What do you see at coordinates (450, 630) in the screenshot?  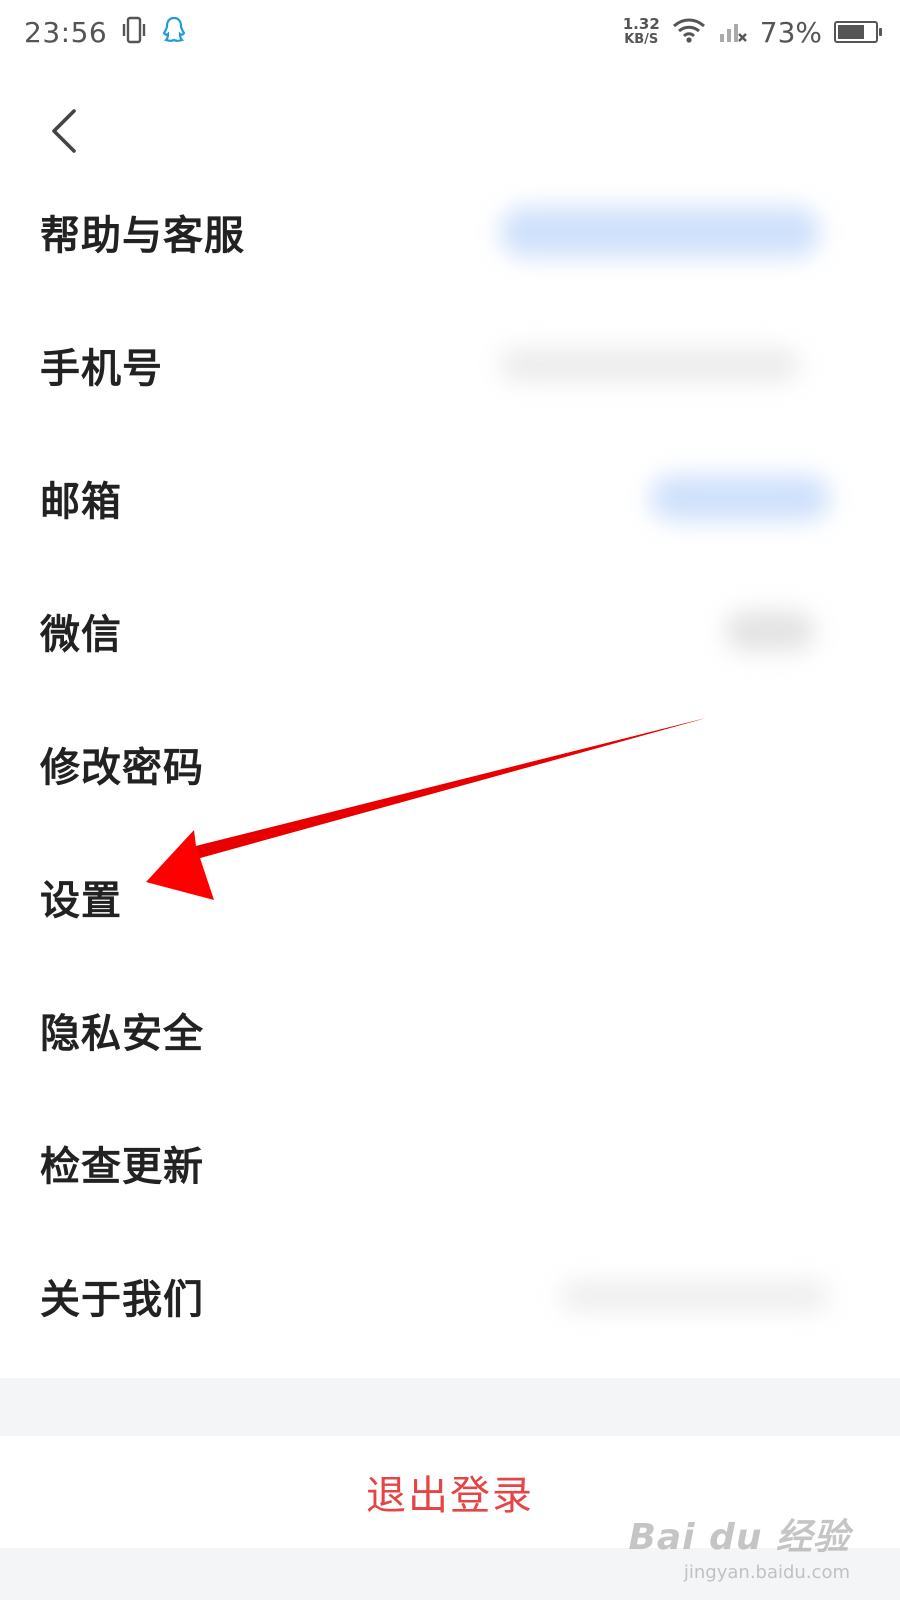 I see `menu-item-wechat: 微信` at bounding box center [450, 630].